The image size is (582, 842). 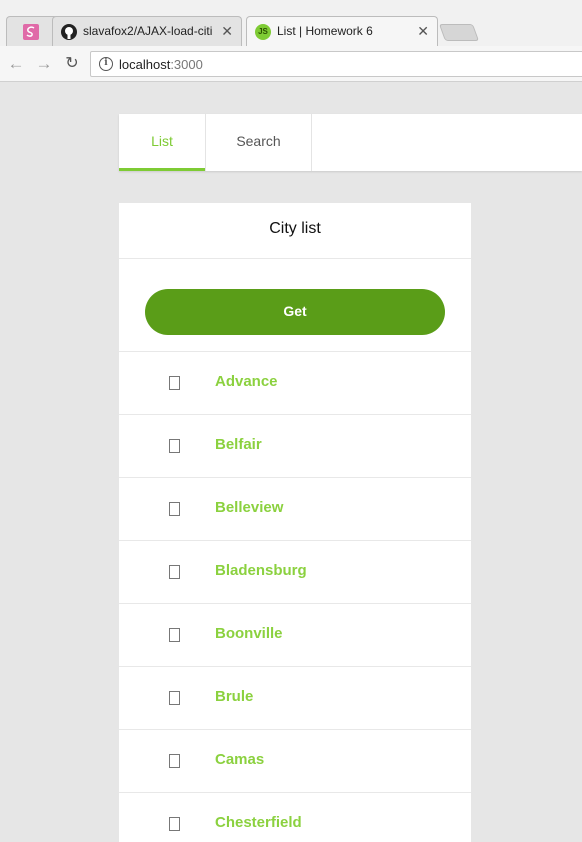 I want to click on reload-icon: ↻, so click(x=72, y=64).